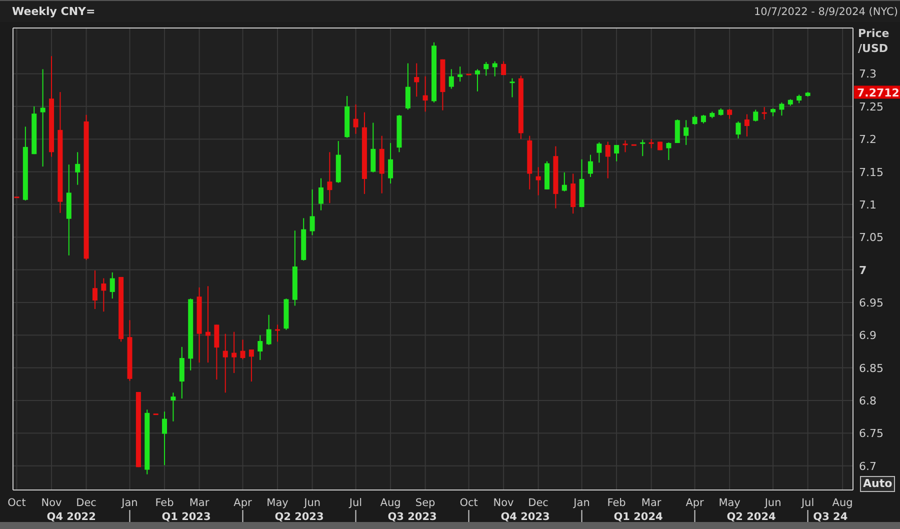 This screenshot has width=900, height=529. I want to click on quarter-label: Q4 2022, so click(71, 516).